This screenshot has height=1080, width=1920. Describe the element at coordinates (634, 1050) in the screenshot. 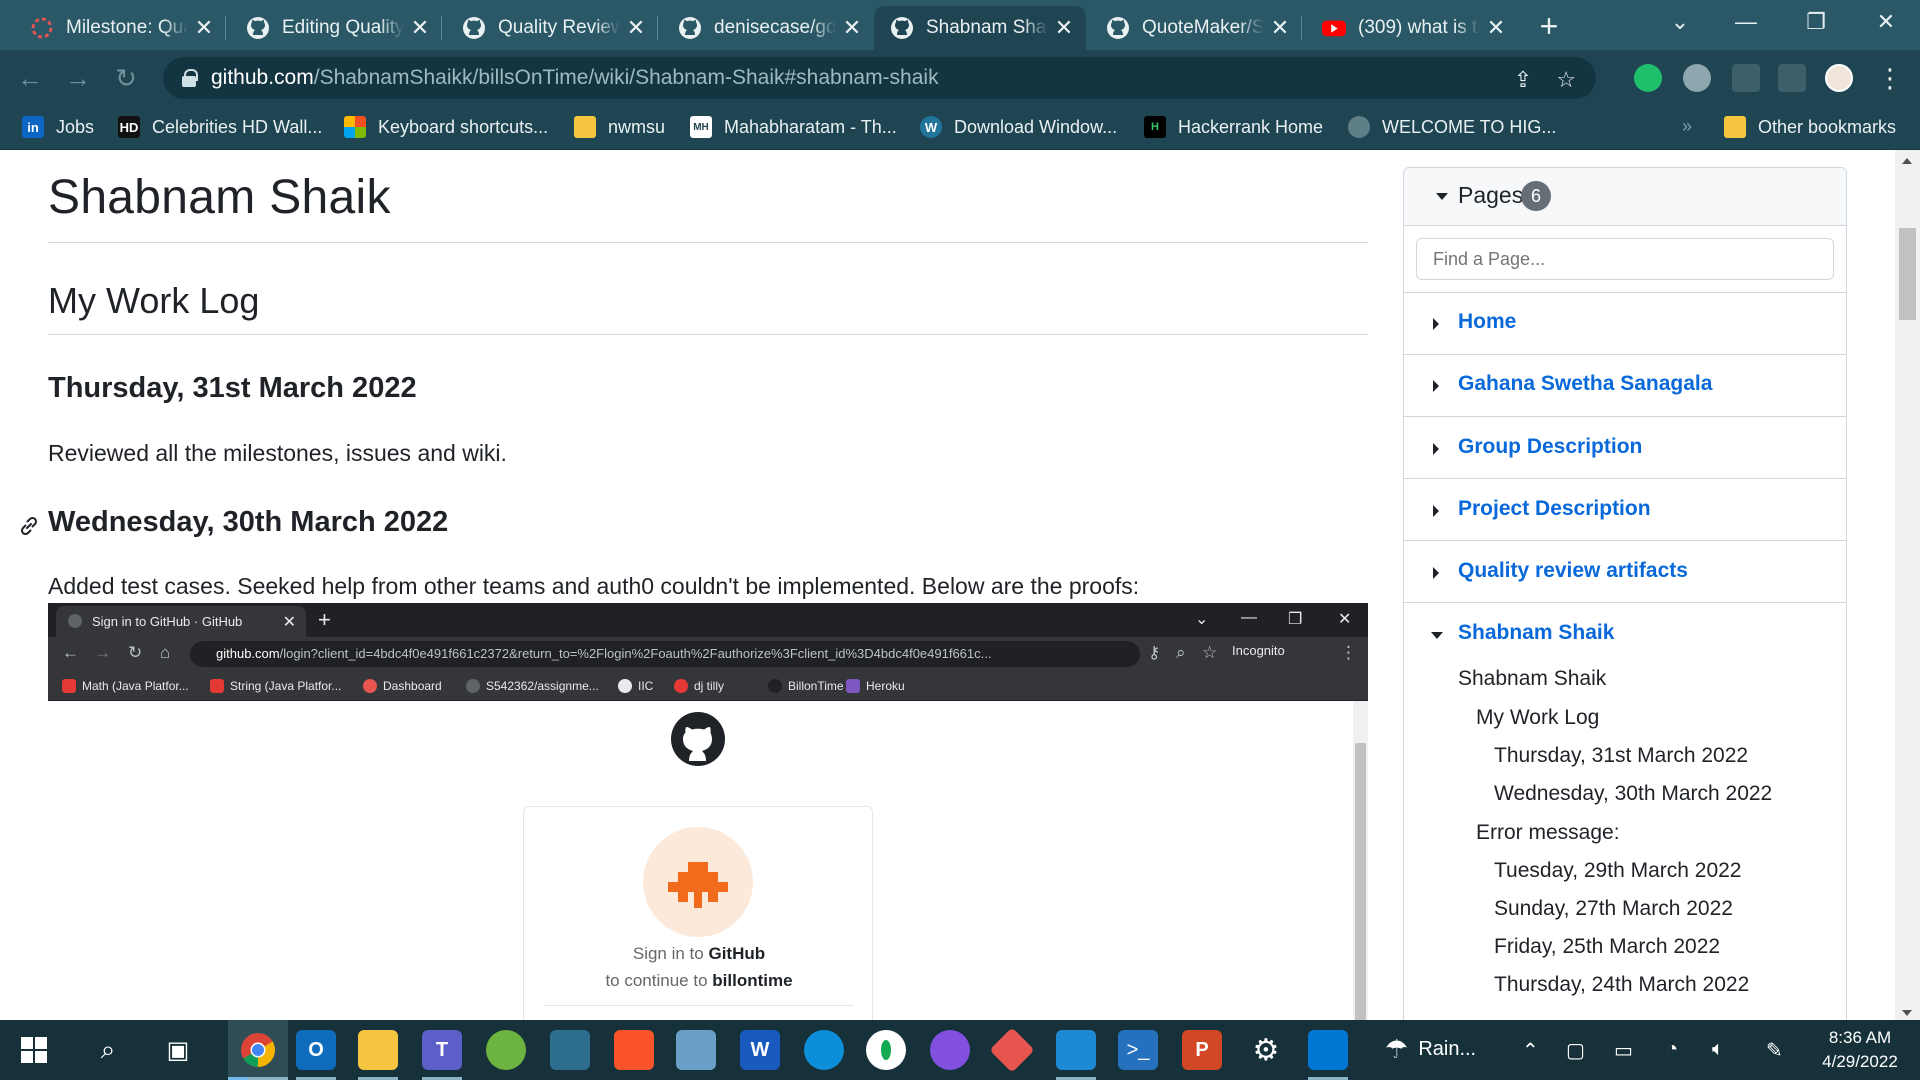

I see `brave-icon` at that location.